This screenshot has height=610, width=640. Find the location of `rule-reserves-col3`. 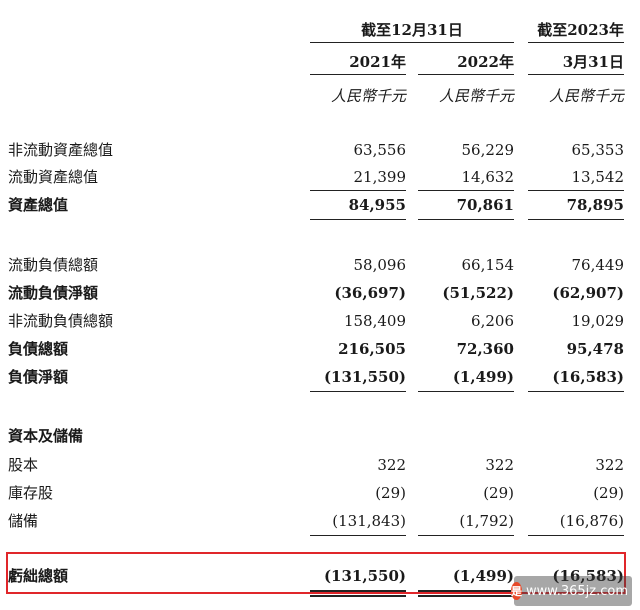

rule-reserves-col3 is located at coordinates (576, 535).